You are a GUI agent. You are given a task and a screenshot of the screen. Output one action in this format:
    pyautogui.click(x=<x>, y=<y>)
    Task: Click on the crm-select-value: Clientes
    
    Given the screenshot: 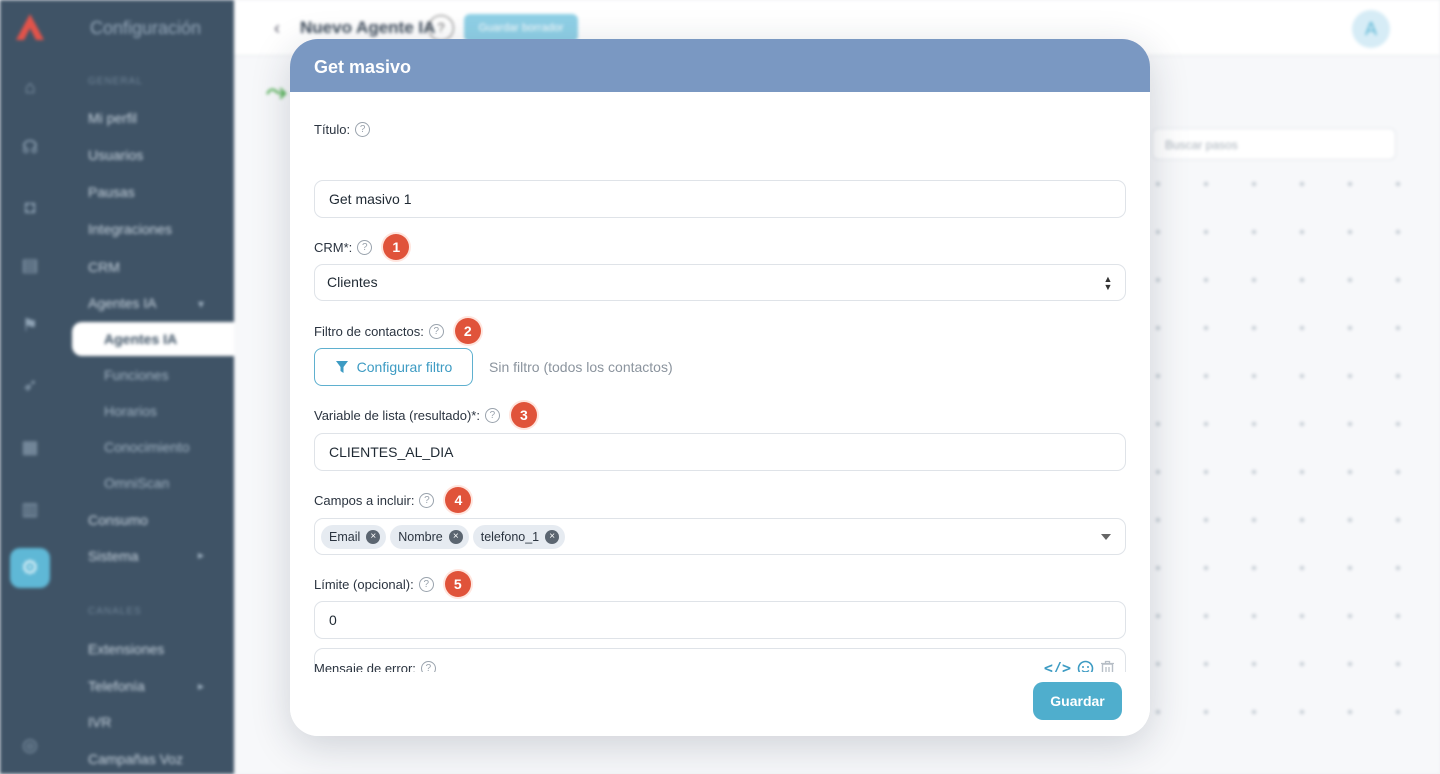 What is the action you would take?
    pyautogui.click(x=352, y=282)
    